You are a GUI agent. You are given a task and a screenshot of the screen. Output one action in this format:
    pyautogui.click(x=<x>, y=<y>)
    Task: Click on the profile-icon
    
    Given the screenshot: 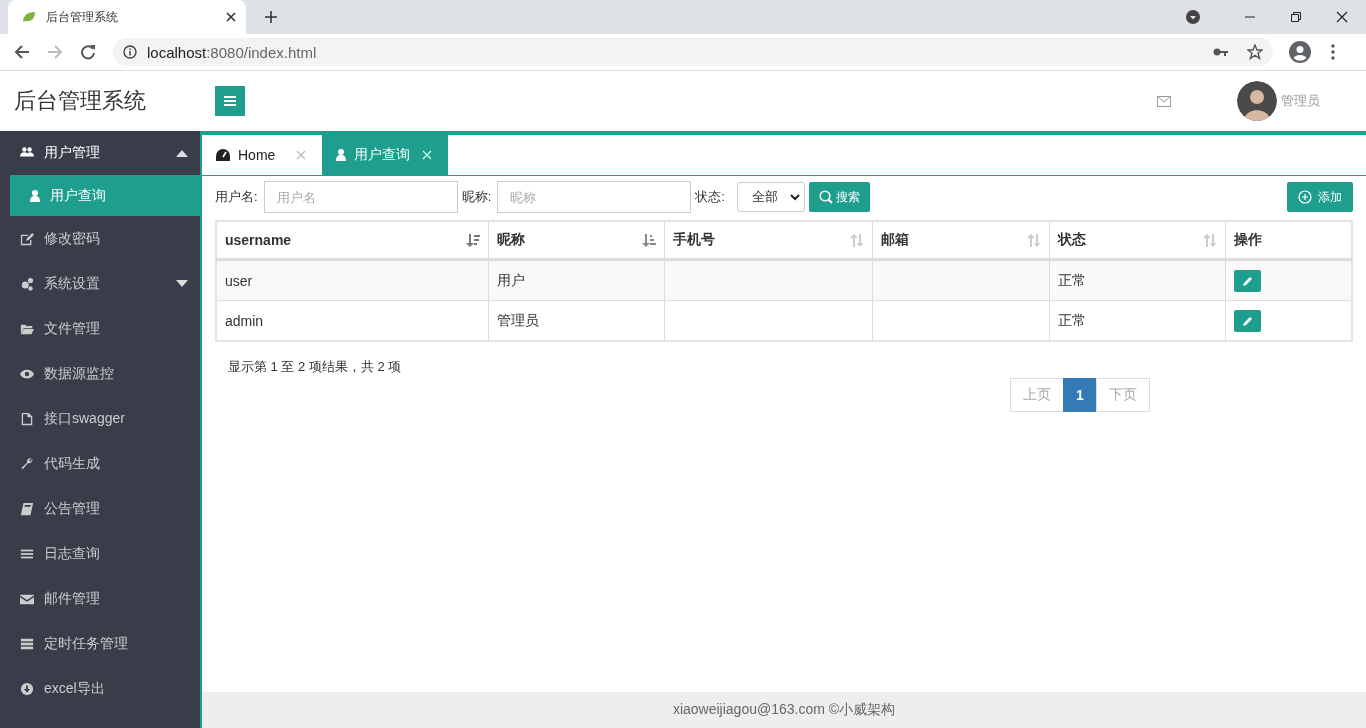 What is the action you would take?
    pyautogui.click(x=1300, y=52)
    